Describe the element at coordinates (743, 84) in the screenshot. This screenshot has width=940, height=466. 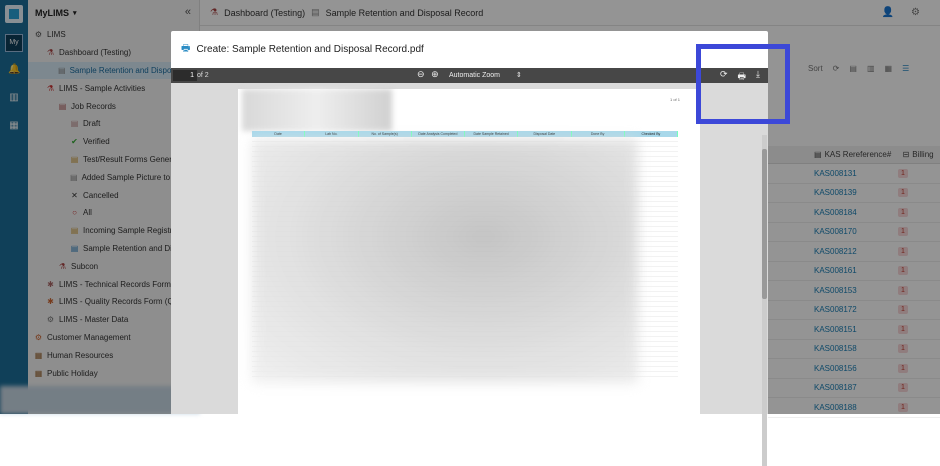
I see `highlight-box` at that location.